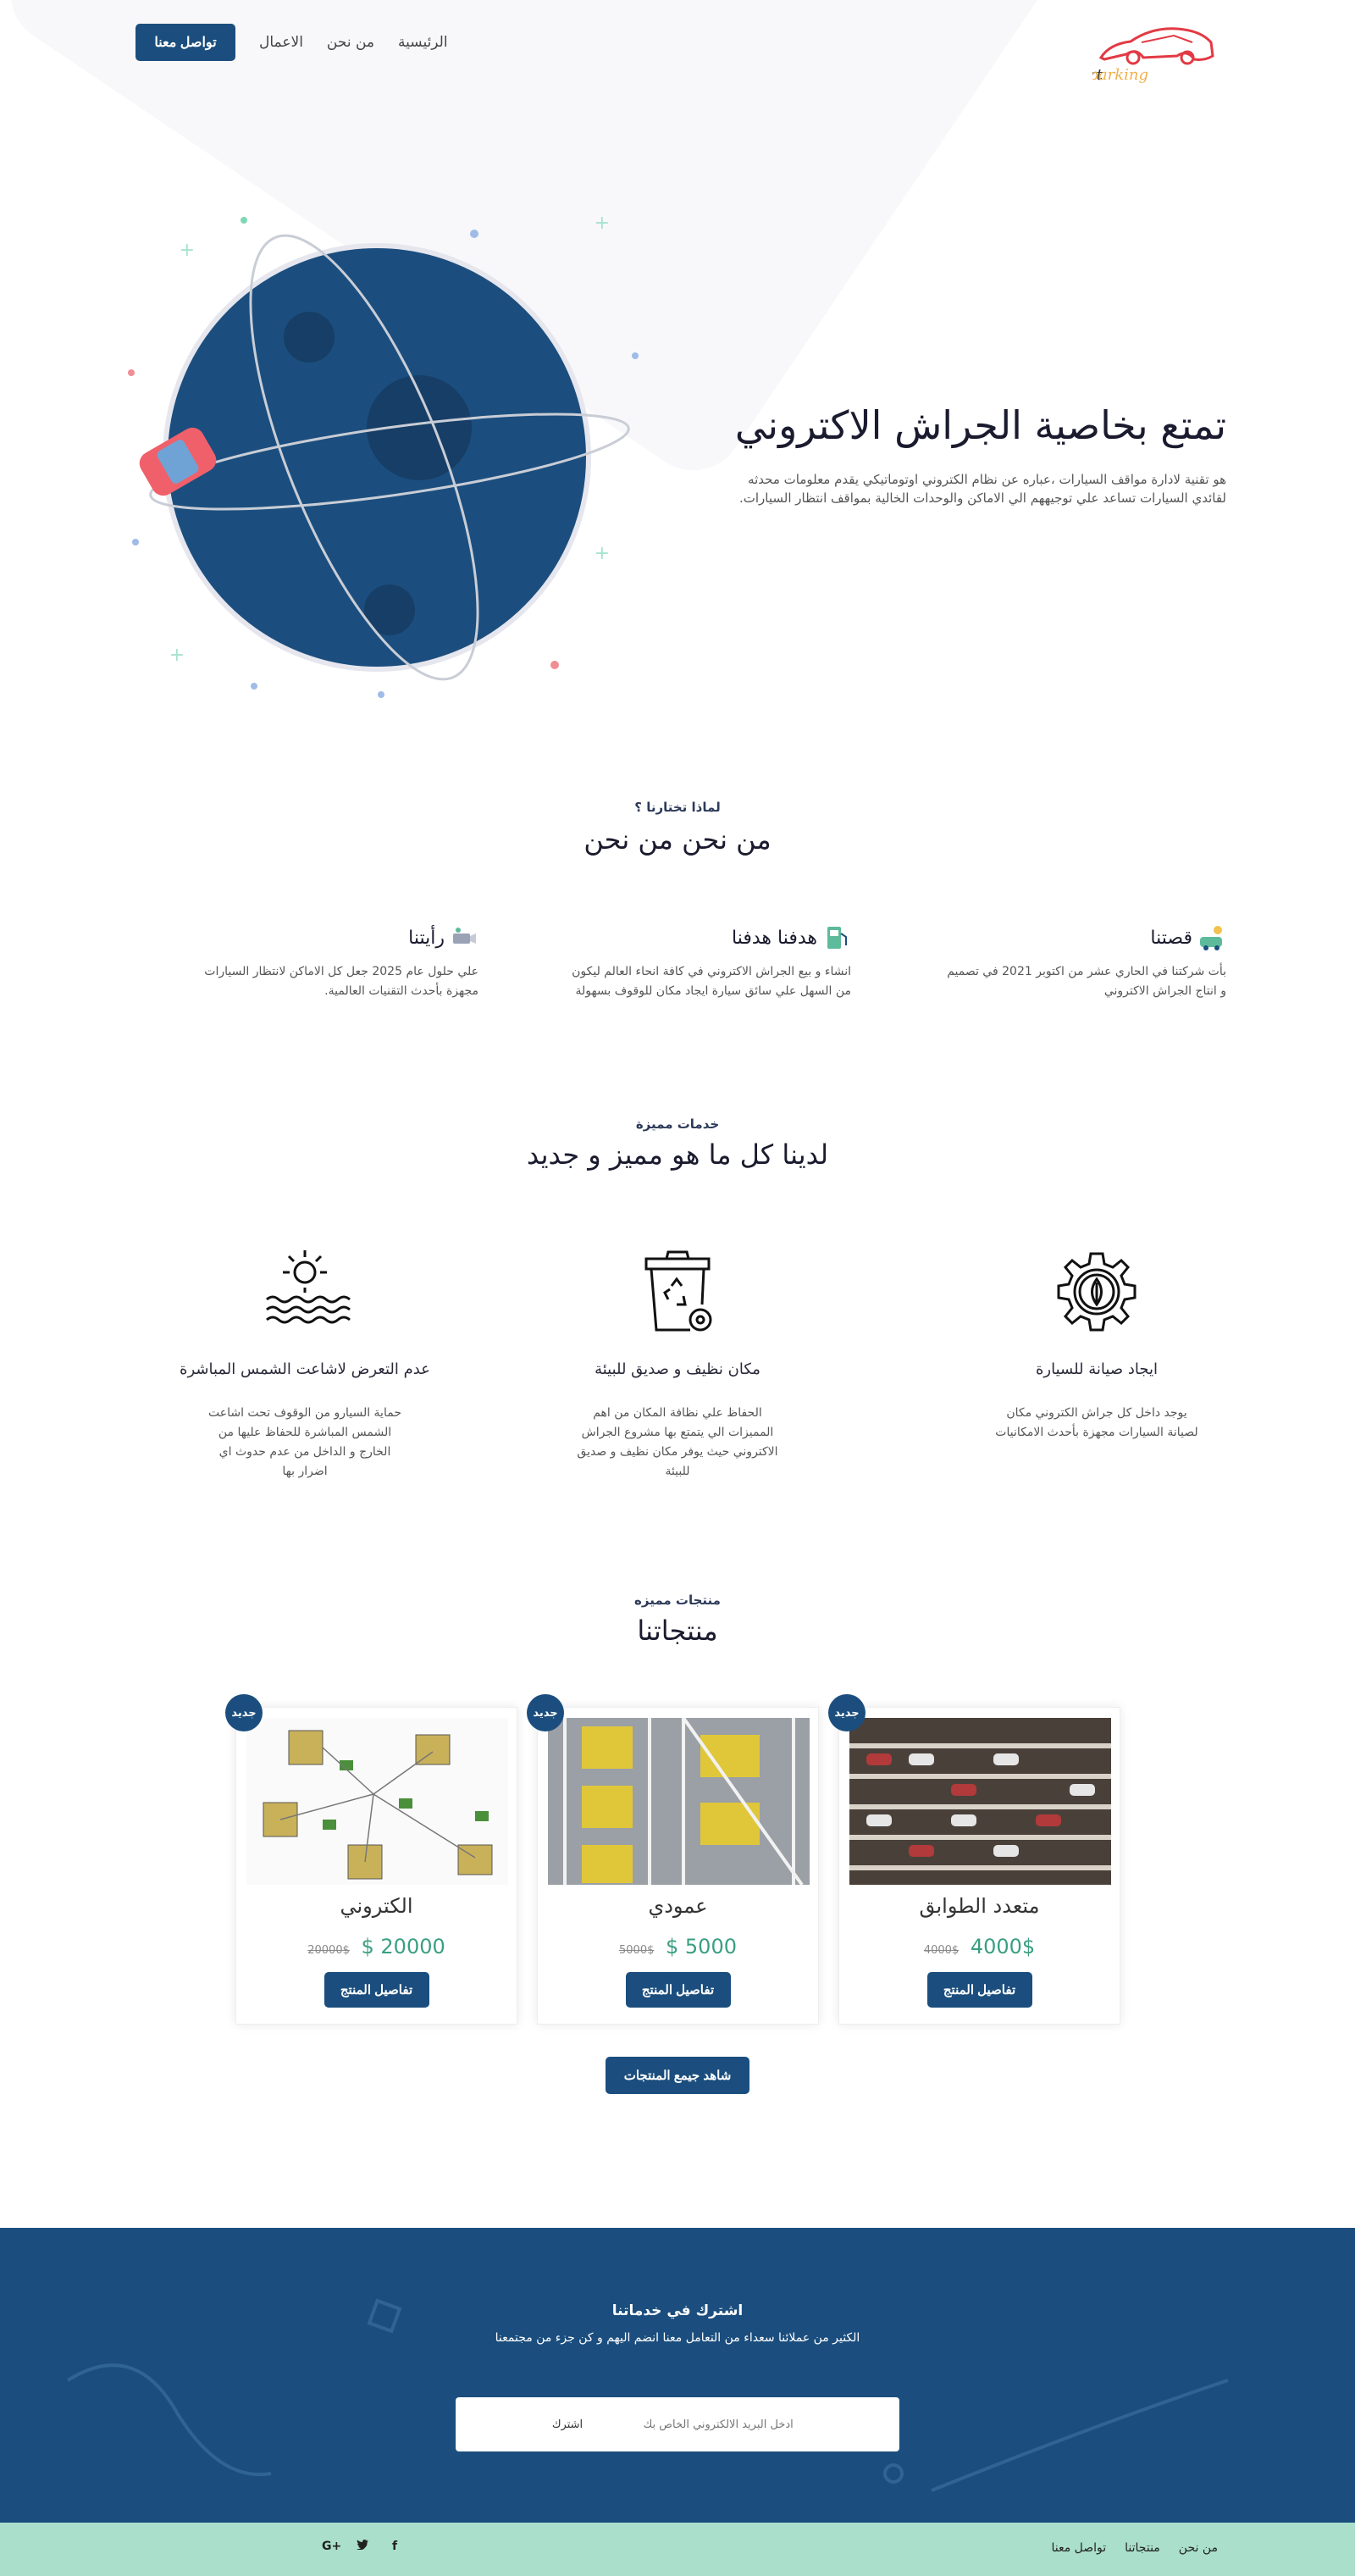  What do you see at coordinates (677, 1600) in the screenshot?
I see `products-kicker: منتجات مميزه` at bounding box center [677, 1600].